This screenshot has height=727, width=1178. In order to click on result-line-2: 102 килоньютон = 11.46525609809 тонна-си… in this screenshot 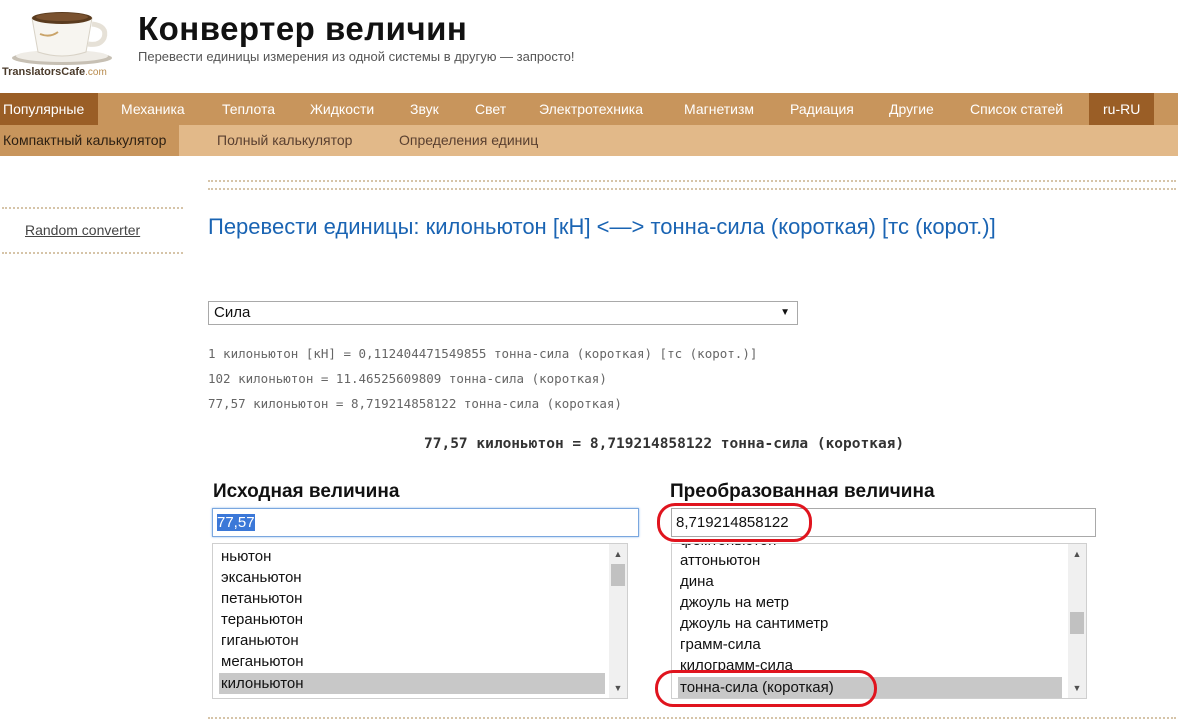, I will do `click(407, 378)`.